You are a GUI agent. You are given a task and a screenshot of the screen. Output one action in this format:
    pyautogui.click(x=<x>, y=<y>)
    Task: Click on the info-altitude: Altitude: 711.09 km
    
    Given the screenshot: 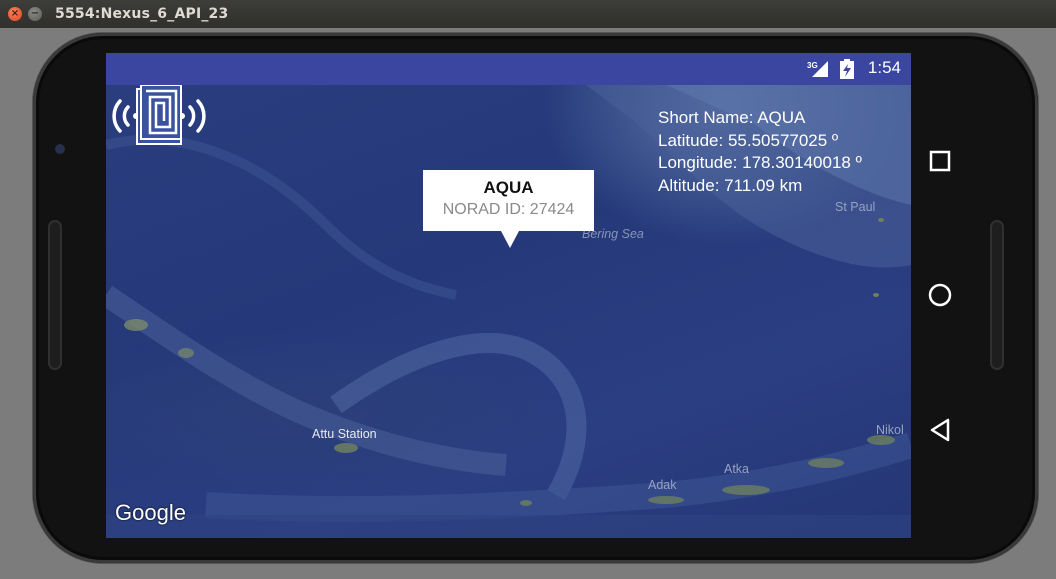 What is the action you would take?
    pyautogui.click(x=730, y=185)
    